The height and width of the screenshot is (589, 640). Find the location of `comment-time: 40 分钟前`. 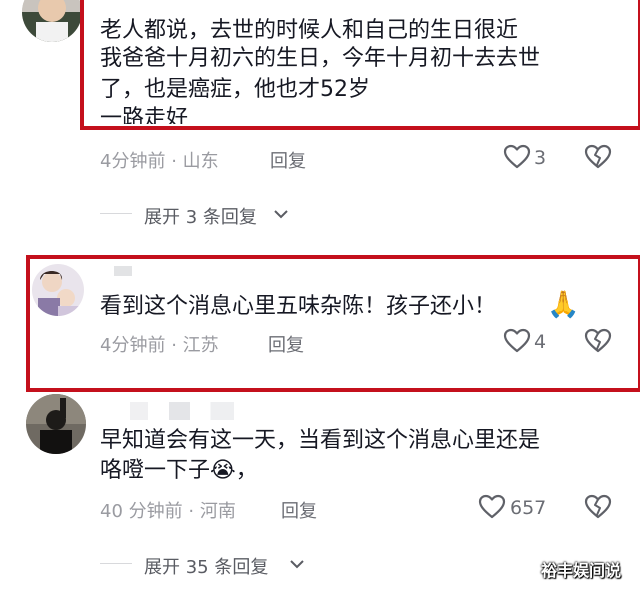

comment-time: 40 分钟前 is located at coordinates (141, 511).